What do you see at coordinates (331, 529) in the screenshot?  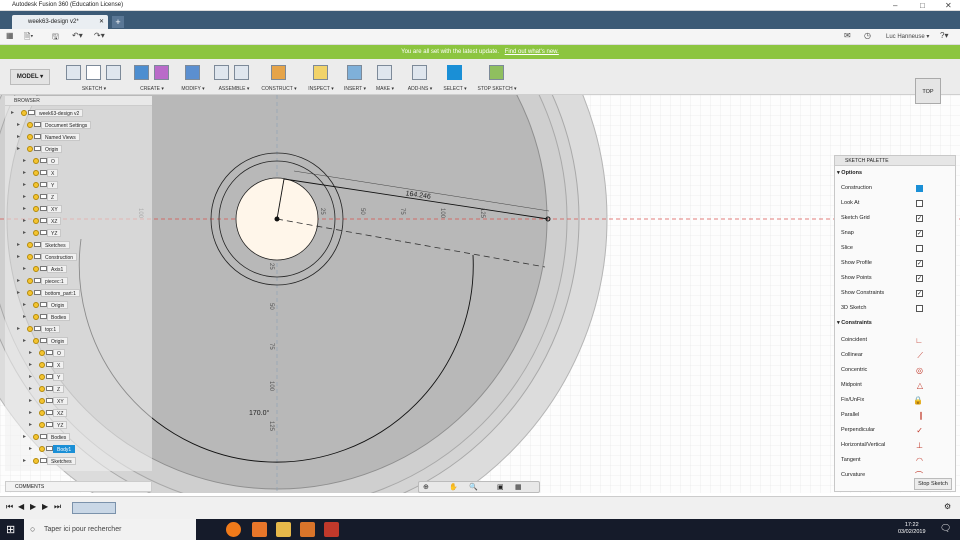 I see `app2-icon` at bounding box center [331, 529].